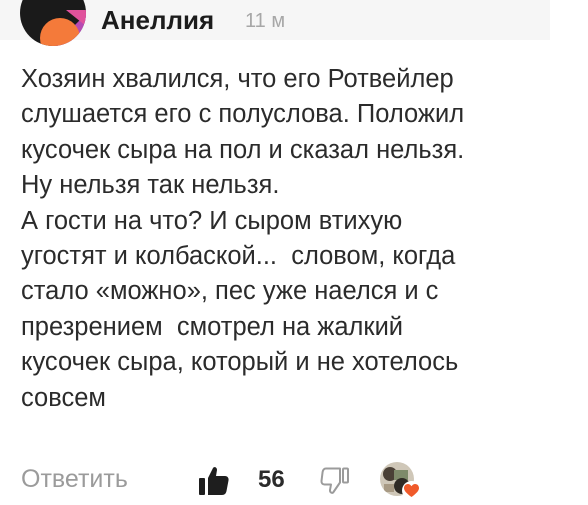 The image size is (588, 505). I want to click on thumbs-up-icon, so click(214, 481).